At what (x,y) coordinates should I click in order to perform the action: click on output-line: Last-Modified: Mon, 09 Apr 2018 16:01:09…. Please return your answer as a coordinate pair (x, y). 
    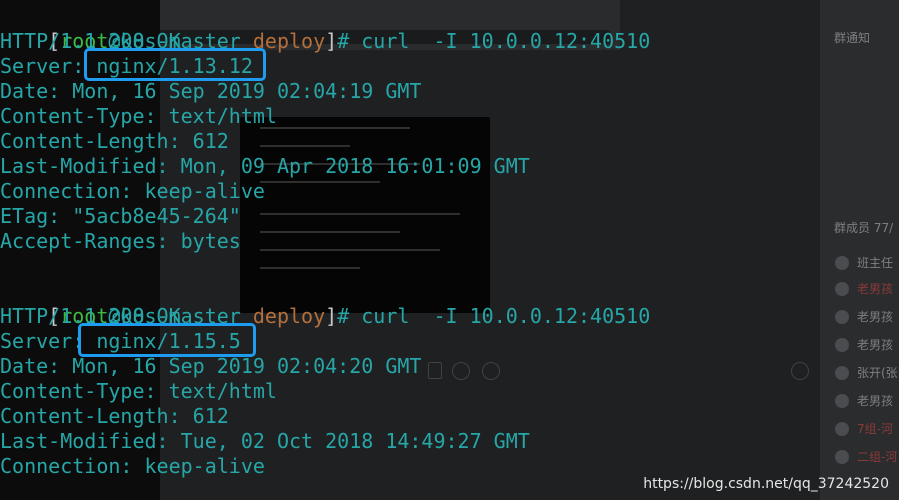
    Looking at the image, I should click on (265, 166).